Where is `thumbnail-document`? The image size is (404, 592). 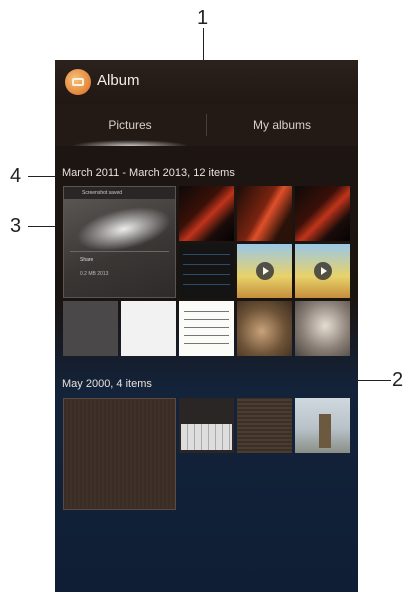
thumbnail-document is located at coordinates (206, 328).